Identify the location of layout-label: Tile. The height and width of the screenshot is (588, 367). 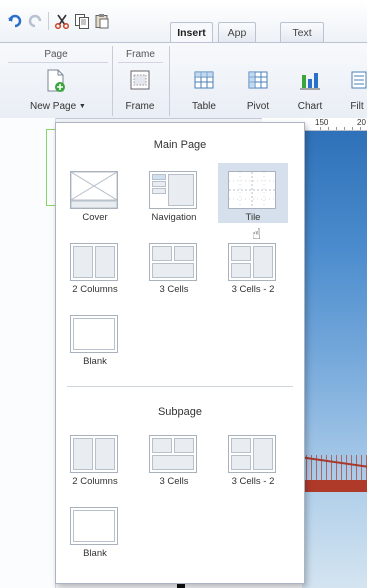
(253, 217).